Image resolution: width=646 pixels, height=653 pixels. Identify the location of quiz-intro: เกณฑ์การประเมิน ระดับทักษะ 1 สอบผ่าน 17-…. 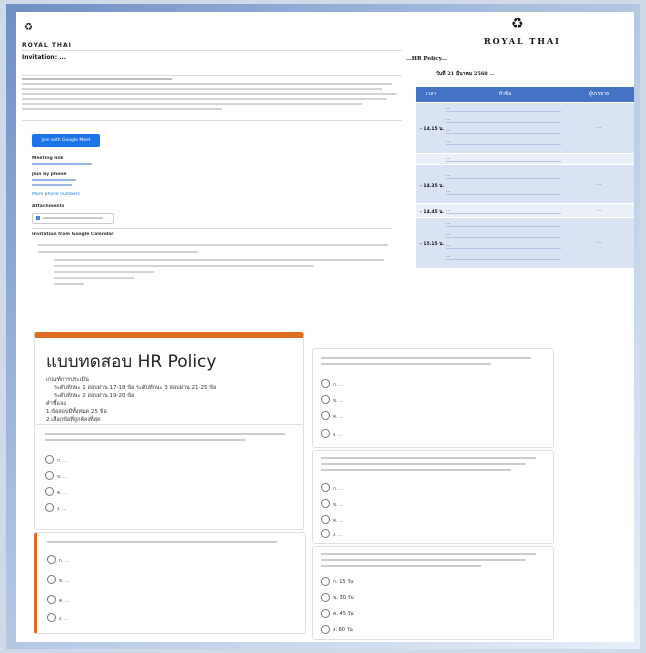
(131, 400).